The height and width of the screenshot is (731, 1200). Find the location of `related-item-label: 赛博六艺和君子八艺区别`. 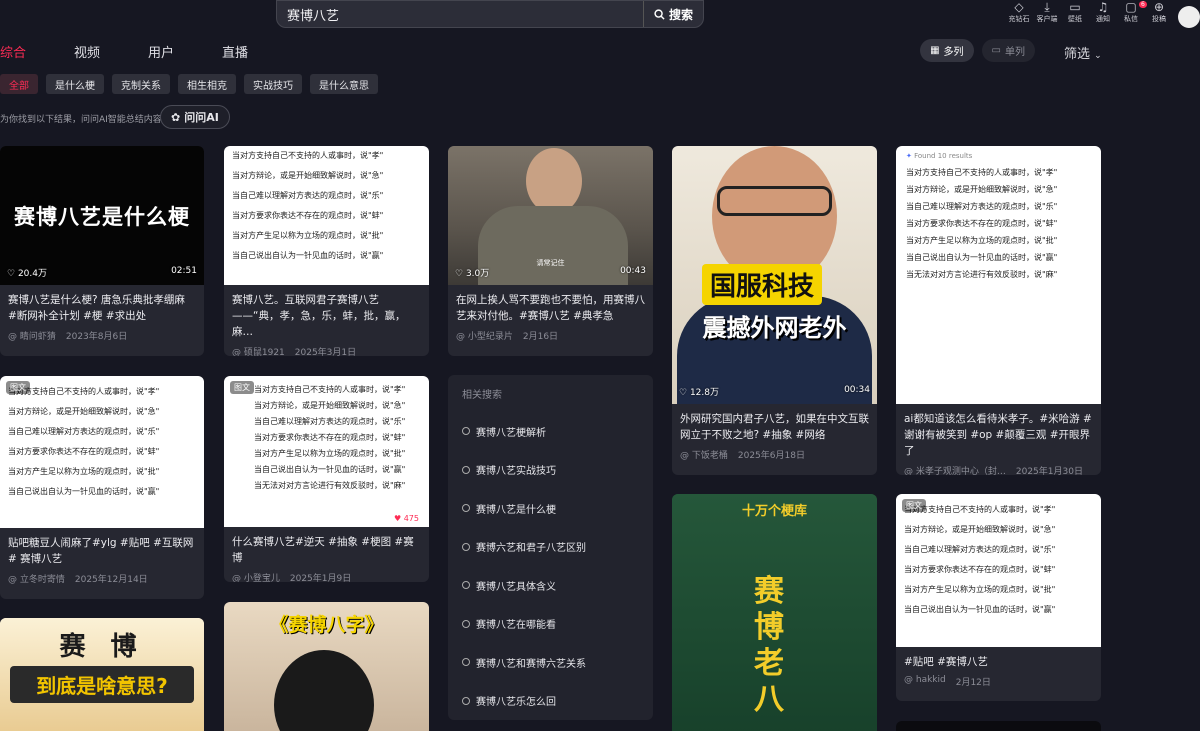

related-item-label: 赛博六艺和君子八艺区别 is located at coordinates (531, 549).